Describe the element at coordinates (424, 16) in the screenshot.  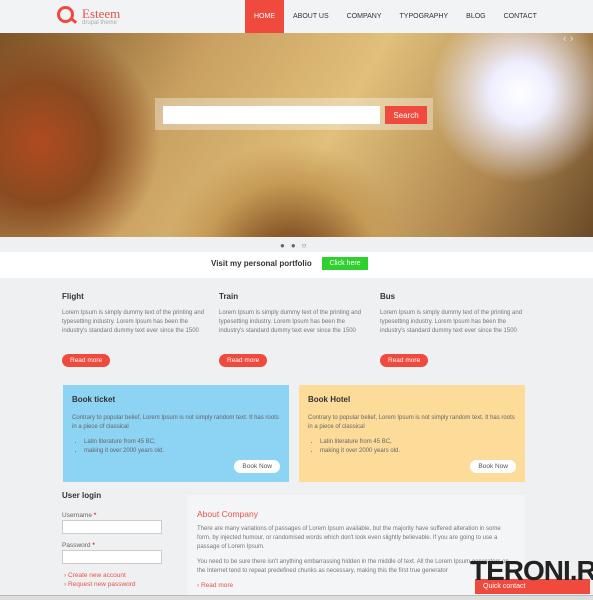
I see `nav-typography: TYPOGRAPHY` at that location.